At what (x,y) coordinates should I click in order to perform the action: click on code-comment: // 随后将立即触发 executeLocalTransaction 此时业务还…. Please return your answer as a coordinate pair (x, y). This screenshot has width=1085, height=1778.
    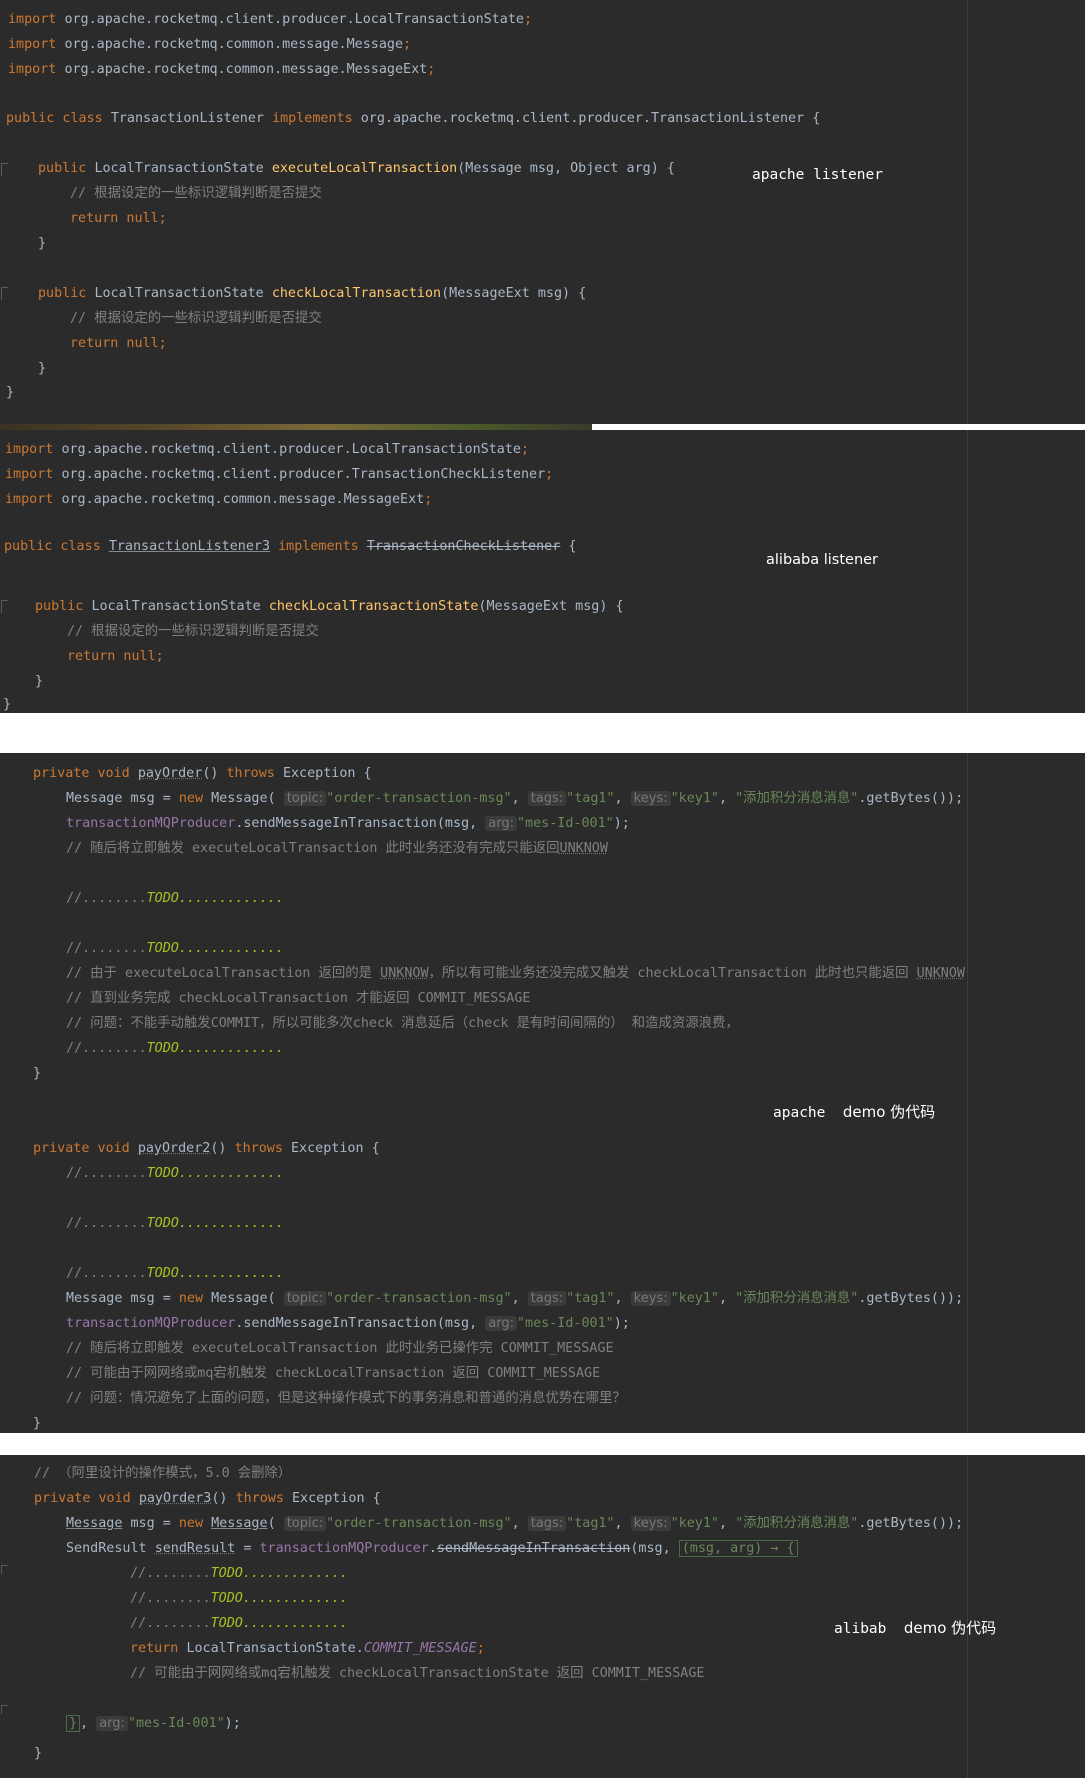
    Looking at the image, I should click on (337, 848).